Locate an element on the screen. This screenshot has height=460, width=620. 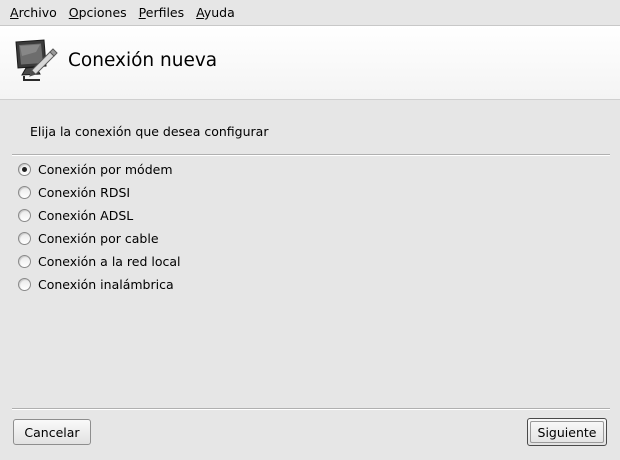
menu-archivo: Archivo is located at coordinates (33, 13).